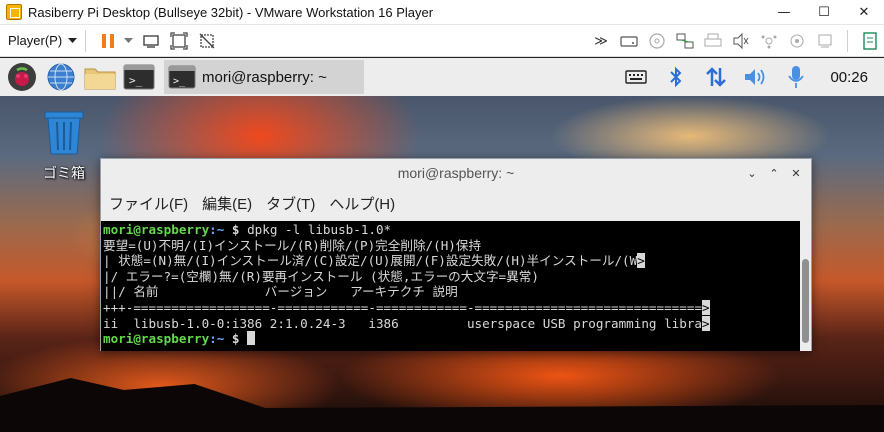 The height and width of the screenshot is (432, 884). What do you see at coordinates (151, 41) in the screenshot?
I see `send-ctrl-alt-del-icon` at bounding box center [151, 41].